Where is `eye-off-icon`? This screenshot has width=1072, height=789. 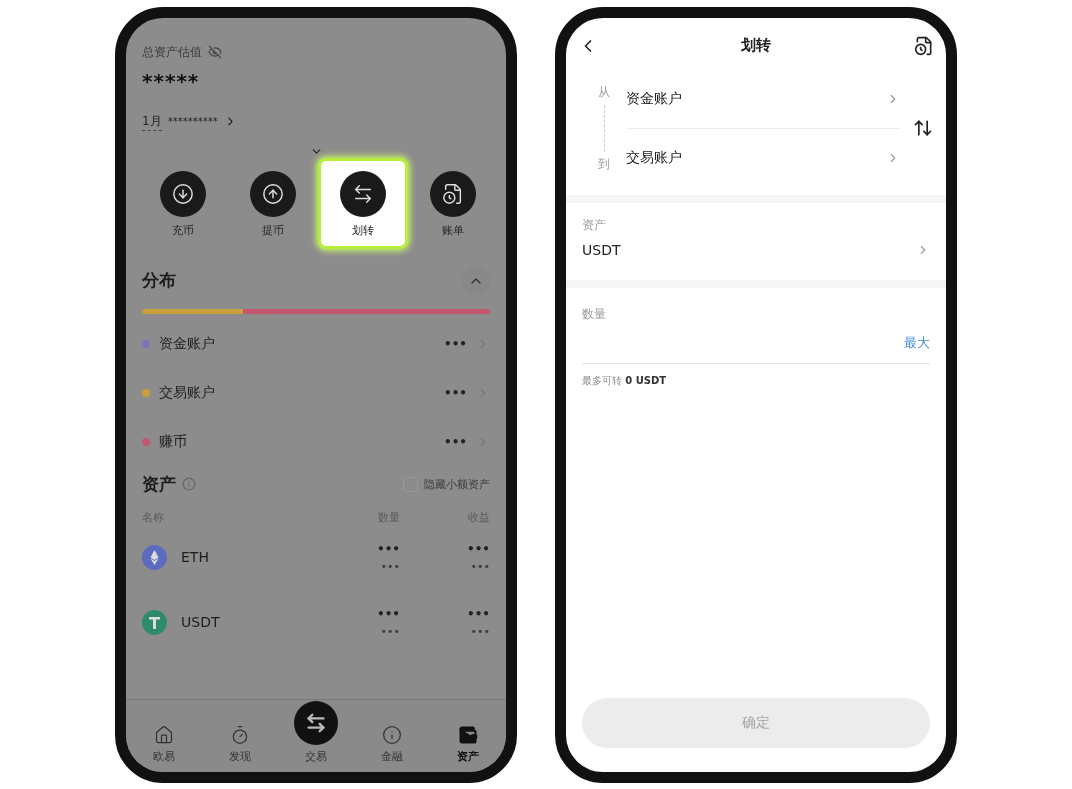 eye-off-icon is located at coordinates (215, 52).